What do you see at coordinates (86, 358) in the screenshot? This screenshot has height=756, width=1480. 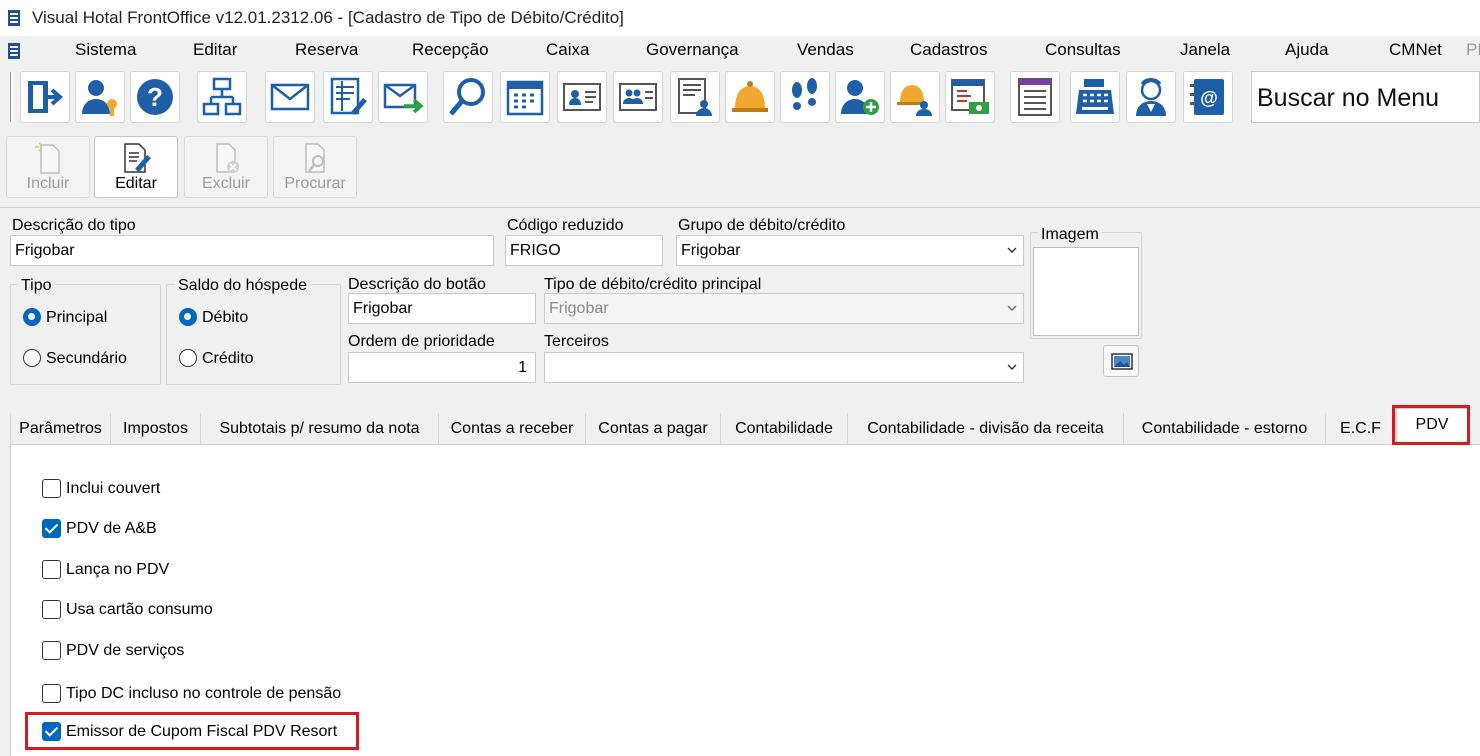 I see `tipo-secundario-label: Secundário` at bounding box center [86, 358].